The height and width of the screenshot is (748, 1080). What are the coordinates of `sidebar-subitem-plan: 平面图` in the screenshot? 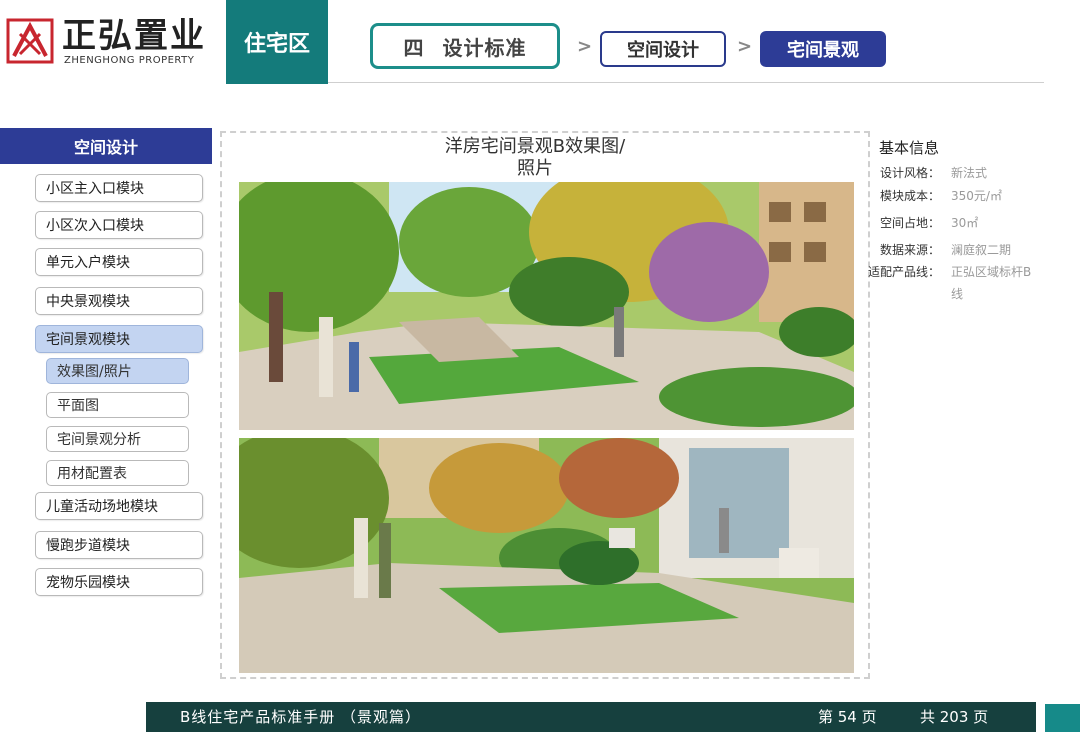 It's located at (117, 405).